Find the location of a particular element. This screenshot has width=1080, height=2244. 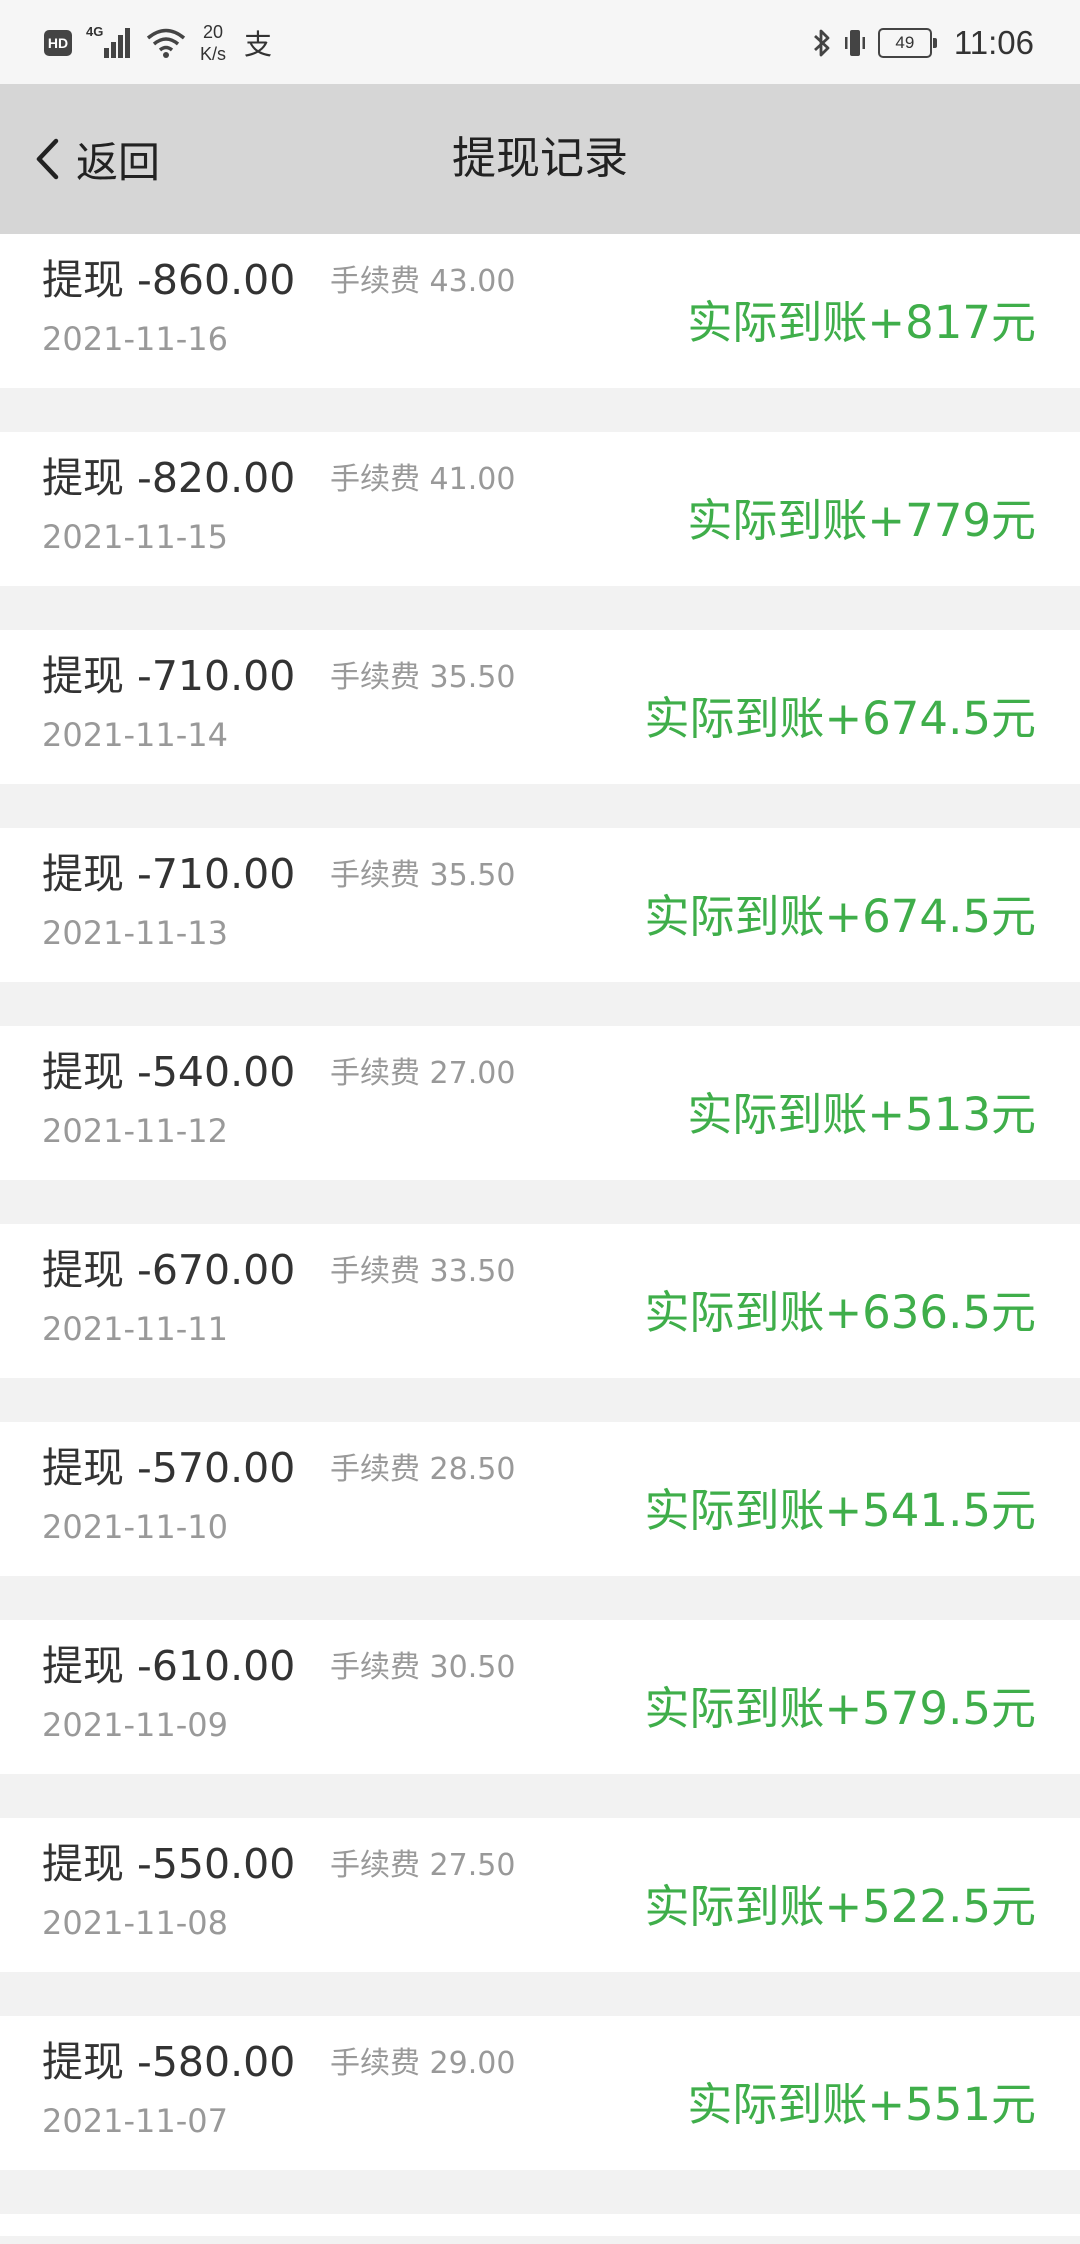

signal-icon: 4G is located at coordinates (109, 42).